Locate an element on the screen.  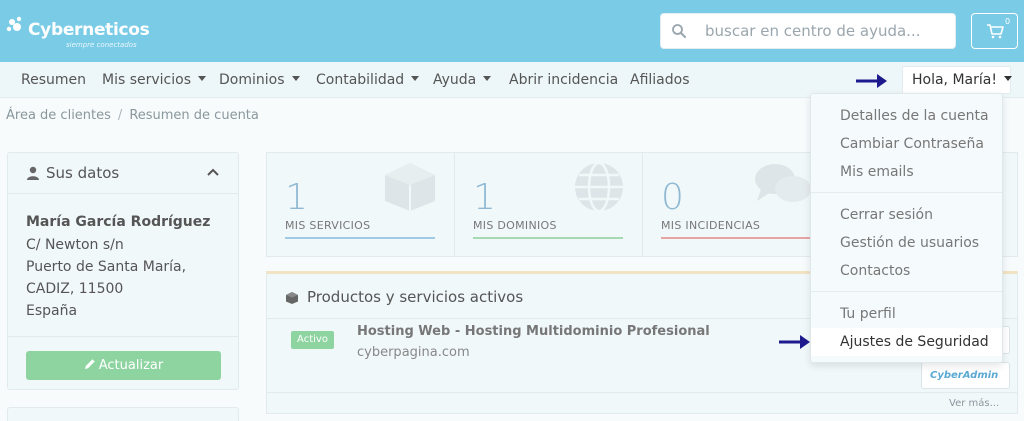
card-divider is located at coordinates (642, 392).